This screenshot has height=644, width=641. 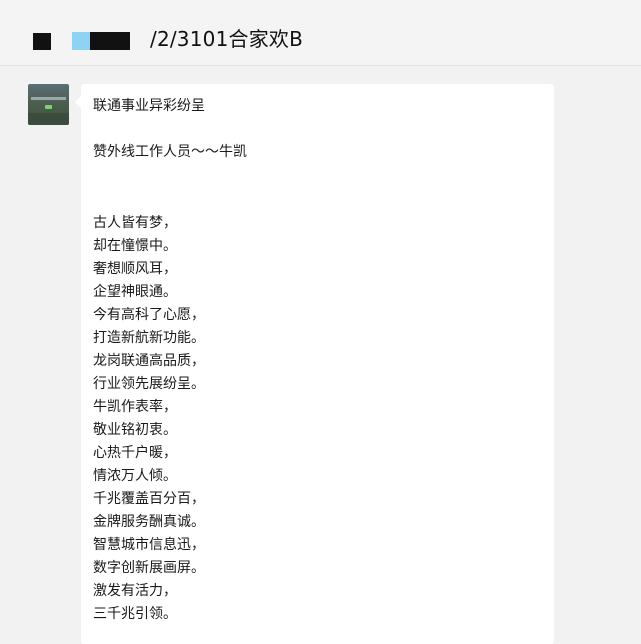 I want to click on avatar-dot, so click(x=48, y=107).